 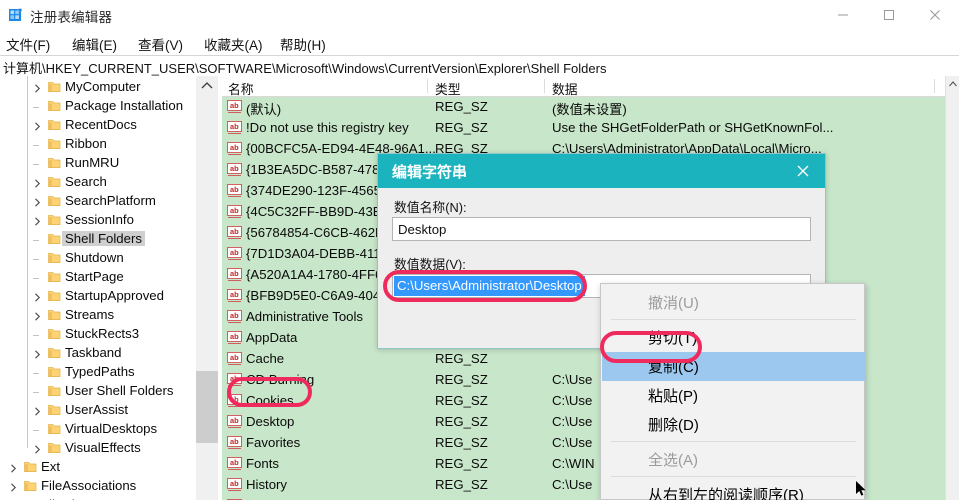 What do you see at coordinates (90, 314) in the screenshot?
I see `tree-item-label: Streams` at bounding box center [90, 314].